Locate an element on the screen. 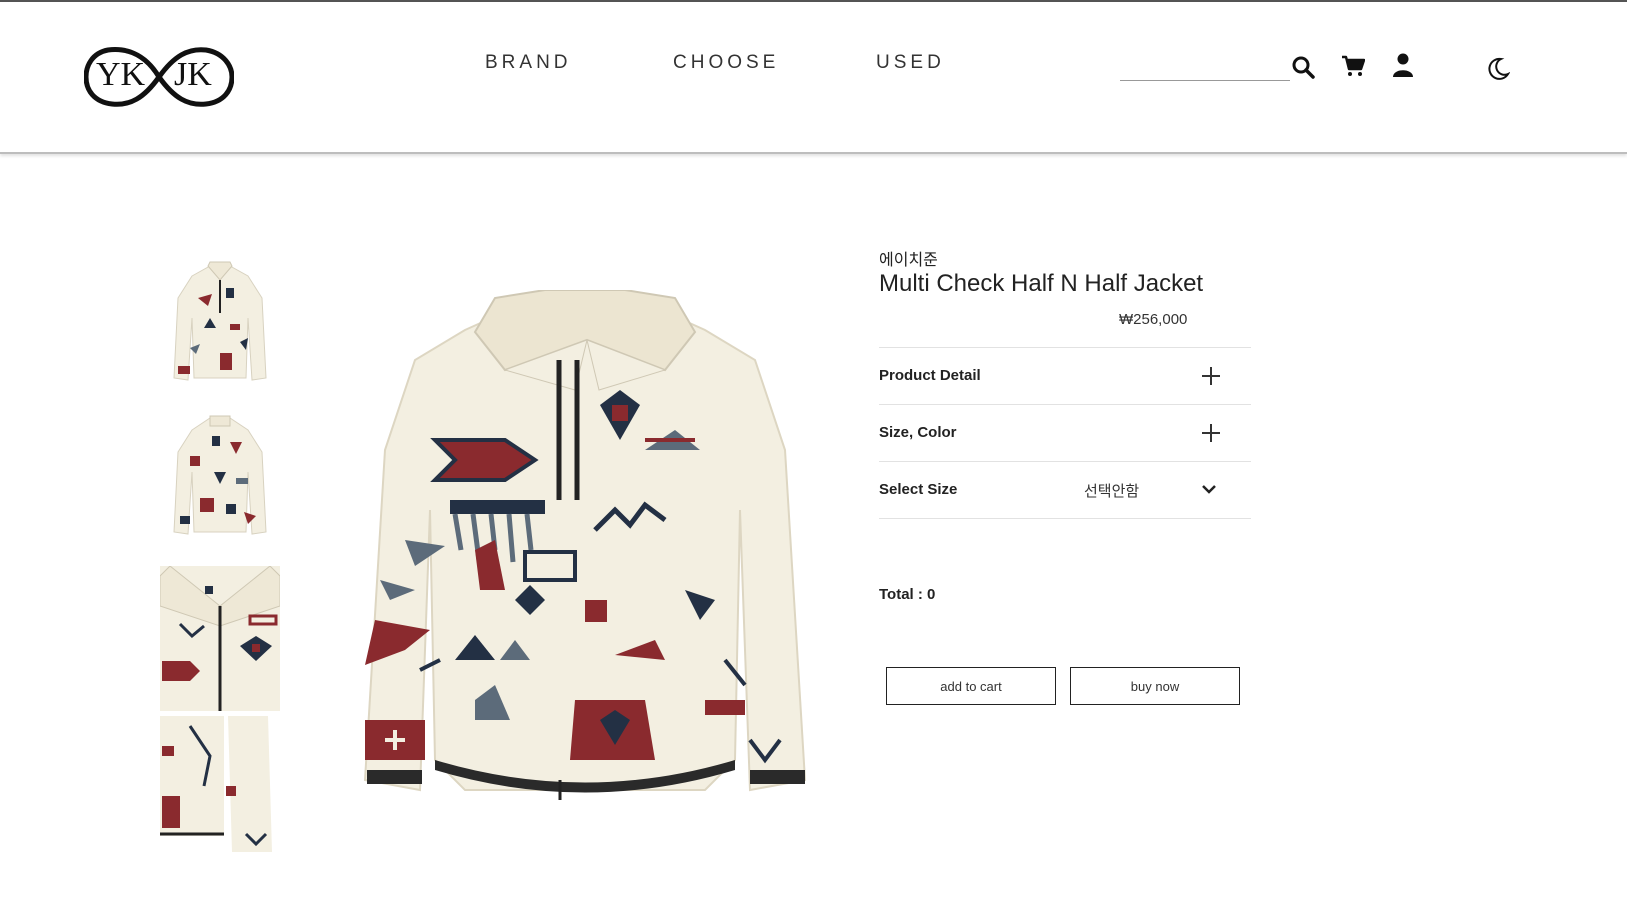 The height and width of the screenshot is (913, 1627). product-detail-row: Product Detail is located at coordinates (1065, 375).